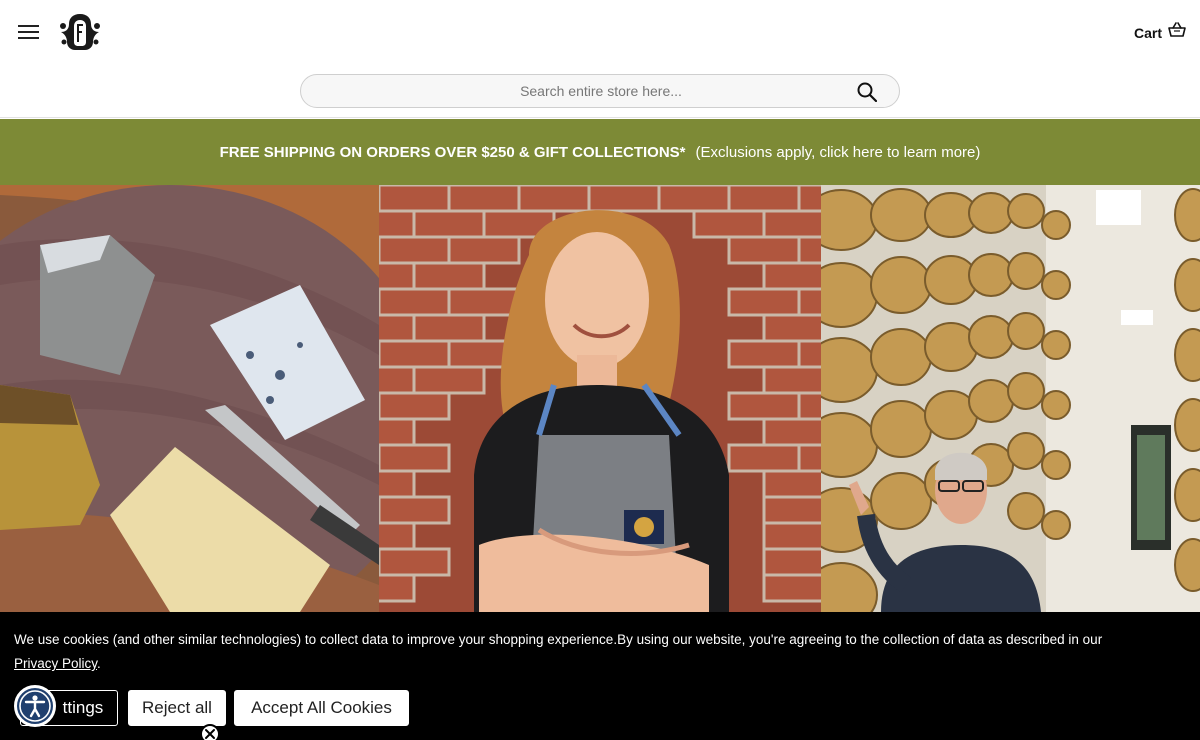 This screenshot has width=1200, height=740. I want to click on cookie-message-period: ., so click(99, 663).